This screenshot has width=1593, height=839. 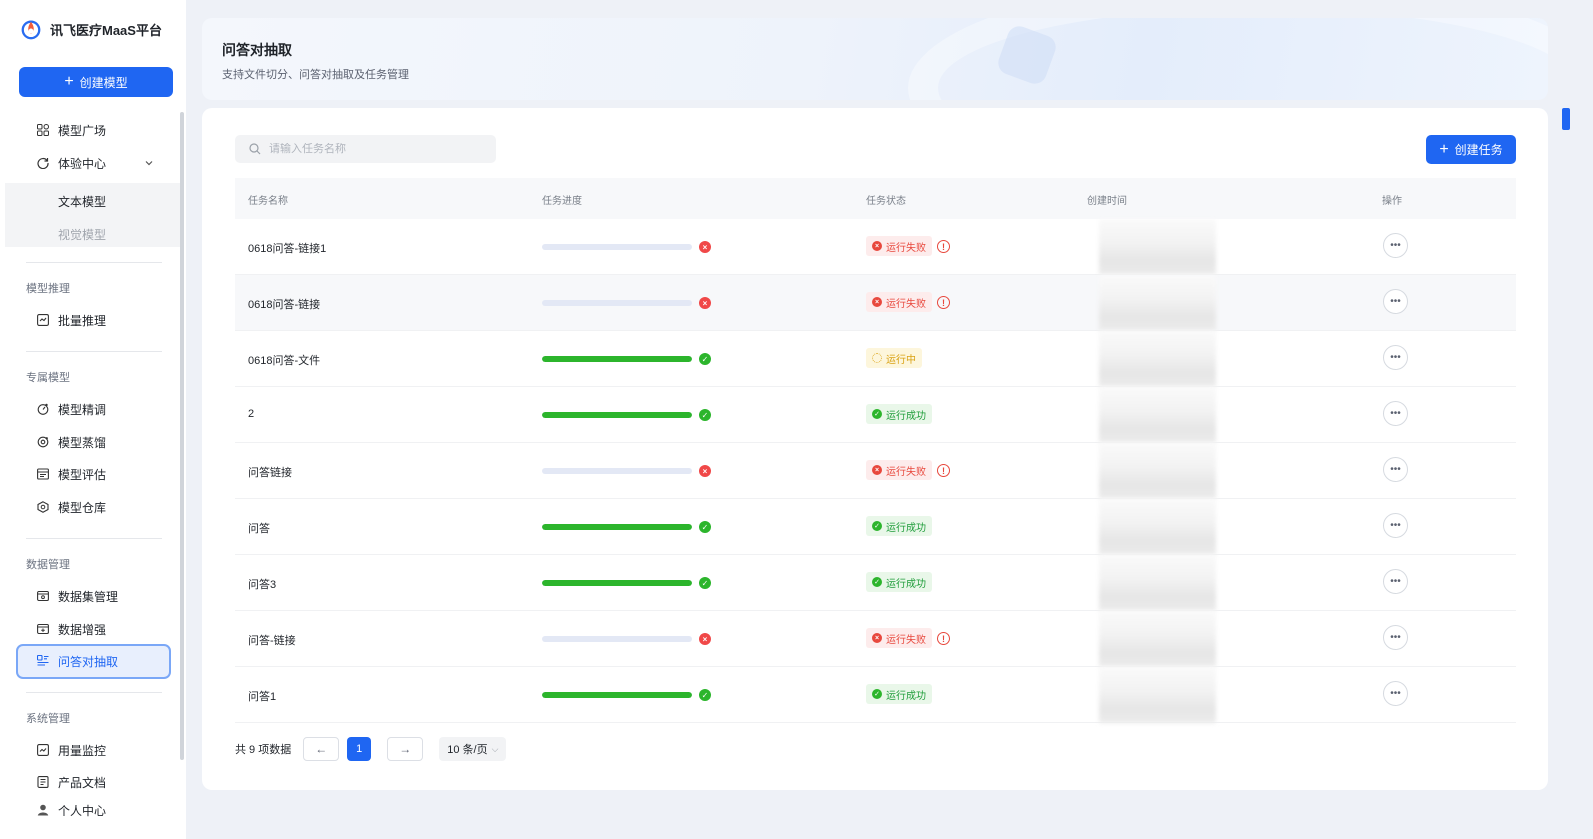 What do you see at coordinates (906, 248) in the screenshot?
I see `status-label: 运行失败` at bounding box center [906, 248].